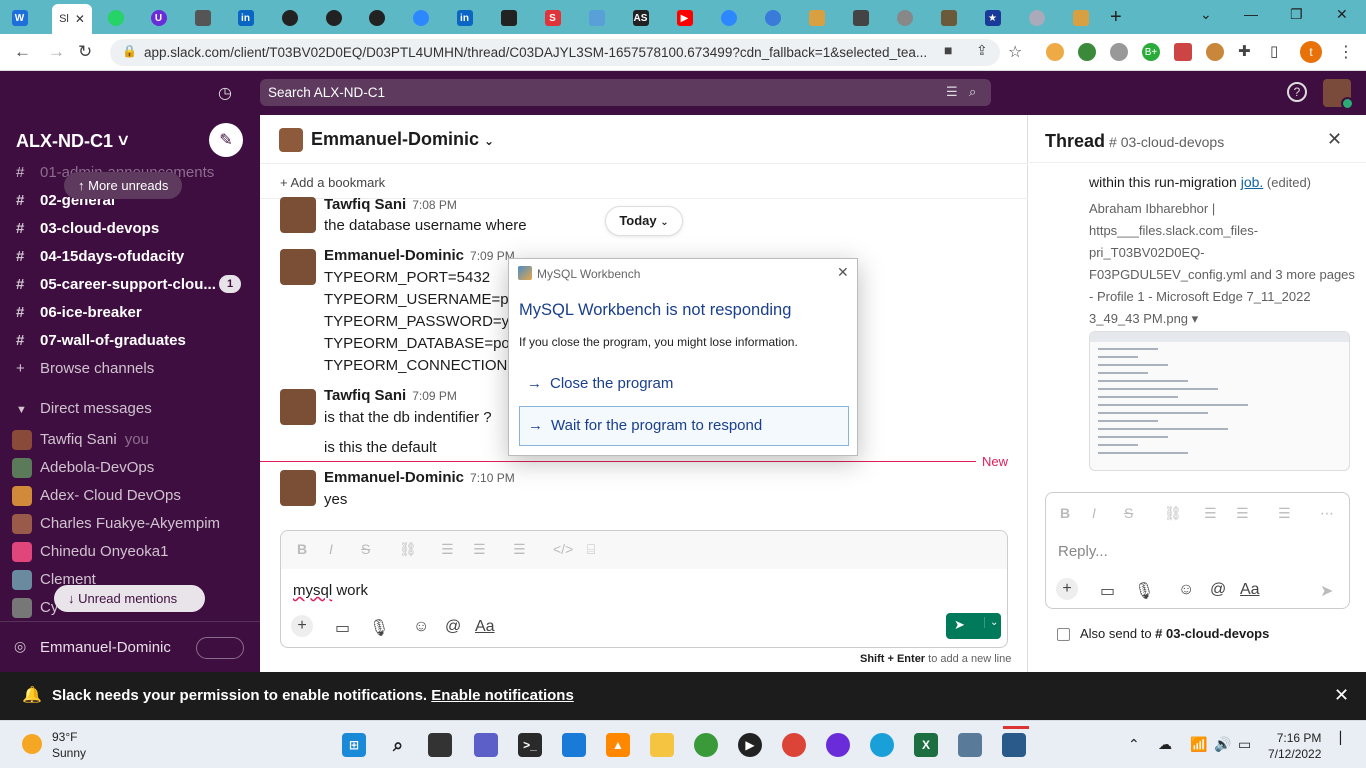  Describe the element at coordinates (591, 549) in the screenshot. I see `code-block-icon: ⌸` at that location.